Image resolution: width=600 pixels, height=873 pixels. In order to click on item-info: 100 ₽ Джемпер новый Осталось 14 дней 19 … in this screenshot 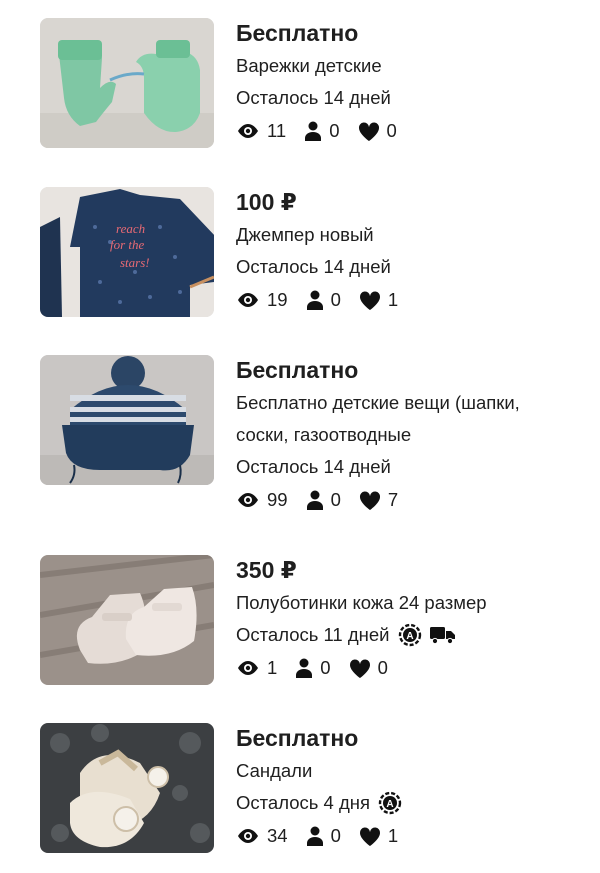, I will do `click(410, 252)`.